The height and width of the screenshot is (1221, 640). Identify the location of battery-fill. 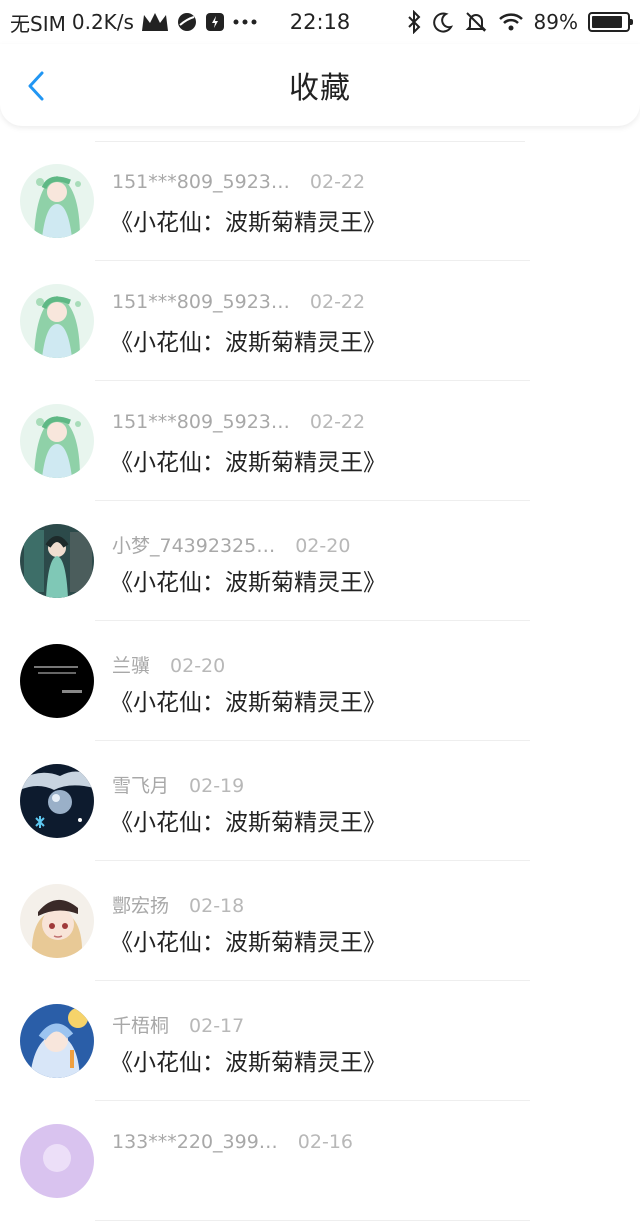
(607, 22).